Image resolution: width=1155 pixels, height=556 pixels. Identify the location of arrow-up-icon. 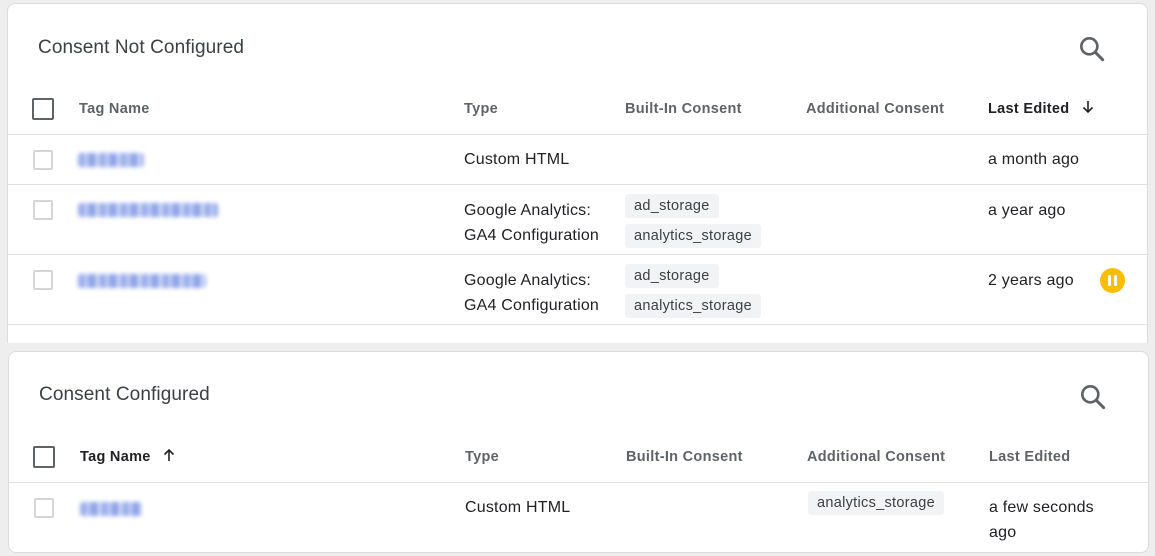
(169, 455).